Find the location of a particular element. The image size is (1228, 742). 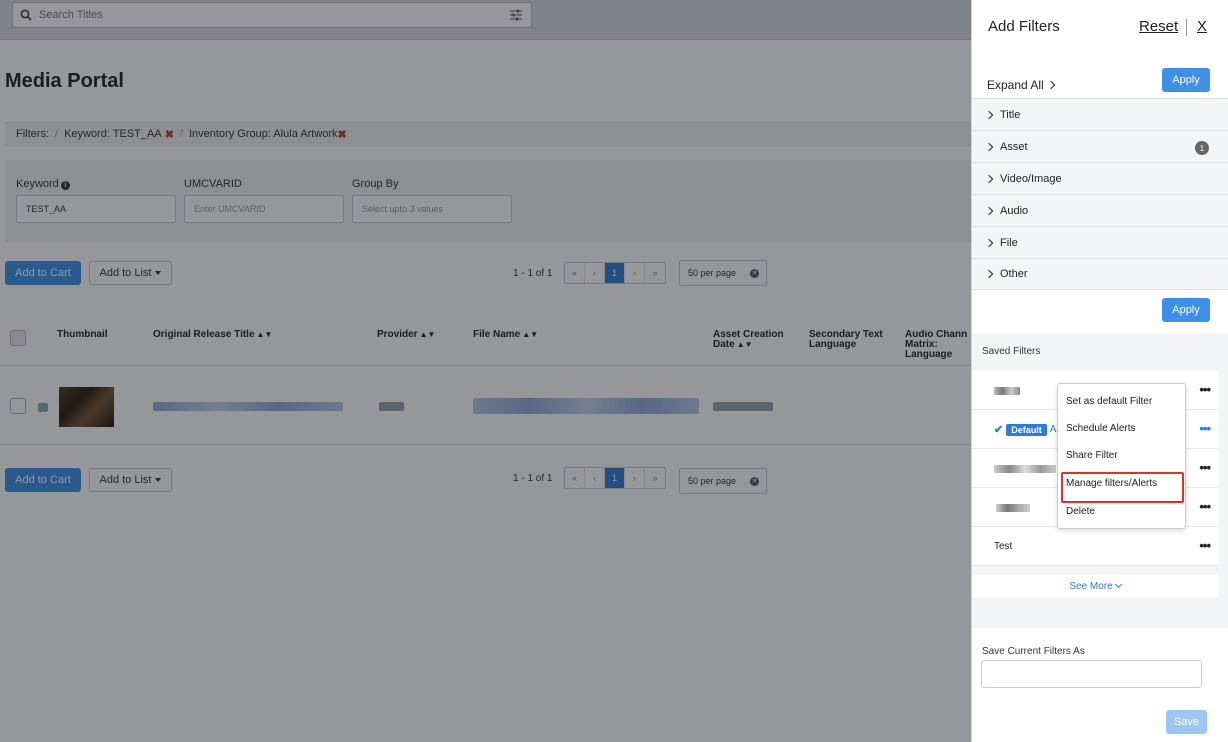

drawer-title: Add Filters is located at coordinates (1024, 26).